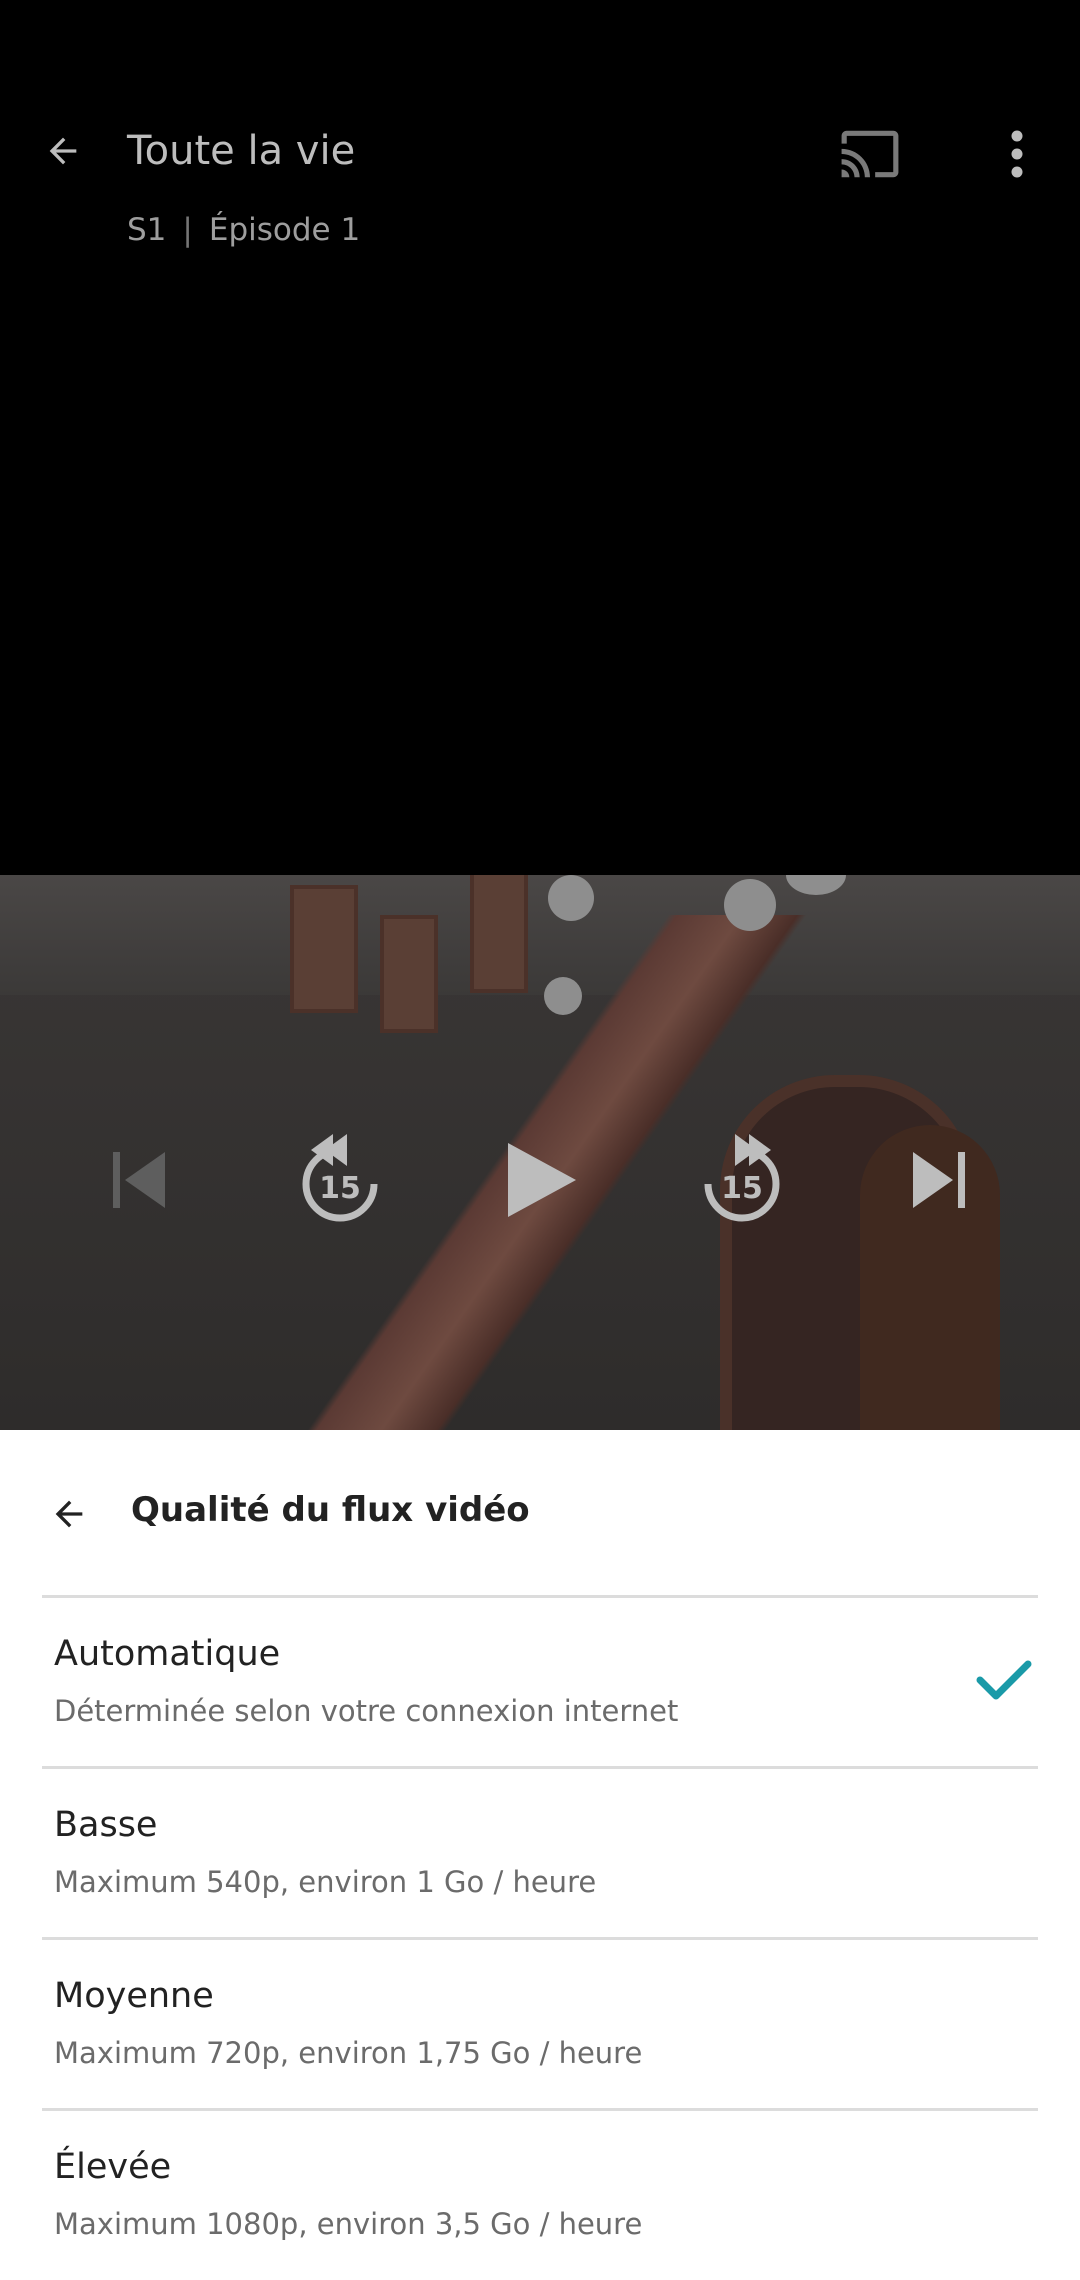 The image size is (1080, 2280). What do you see at coordinates (147, 230) in the screenshot?
I see `season-label: S1` at bounding box center [147, 230].